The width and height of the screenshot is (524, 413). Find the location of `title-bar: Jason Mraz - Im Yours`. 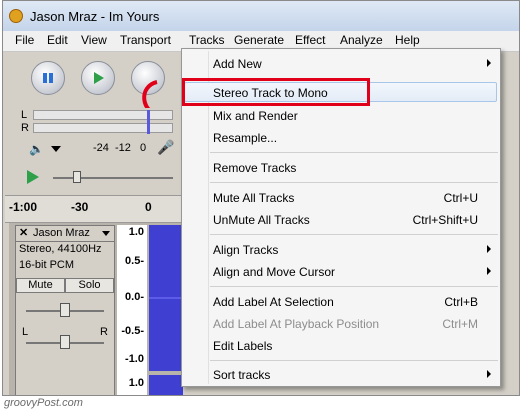

title-bar: Jason Mraz - Im Yours is located at coordinates (261, 16).